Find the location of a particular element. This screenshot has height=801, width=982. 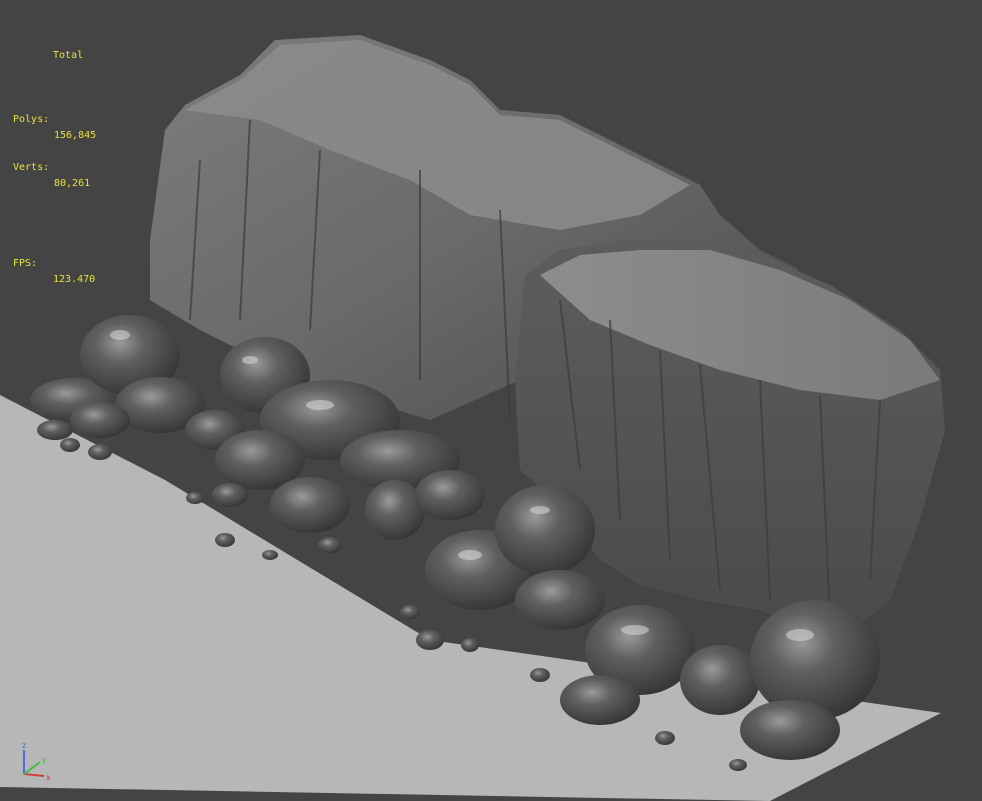

fps-label: FPS: is located at coordinates (25, 263).